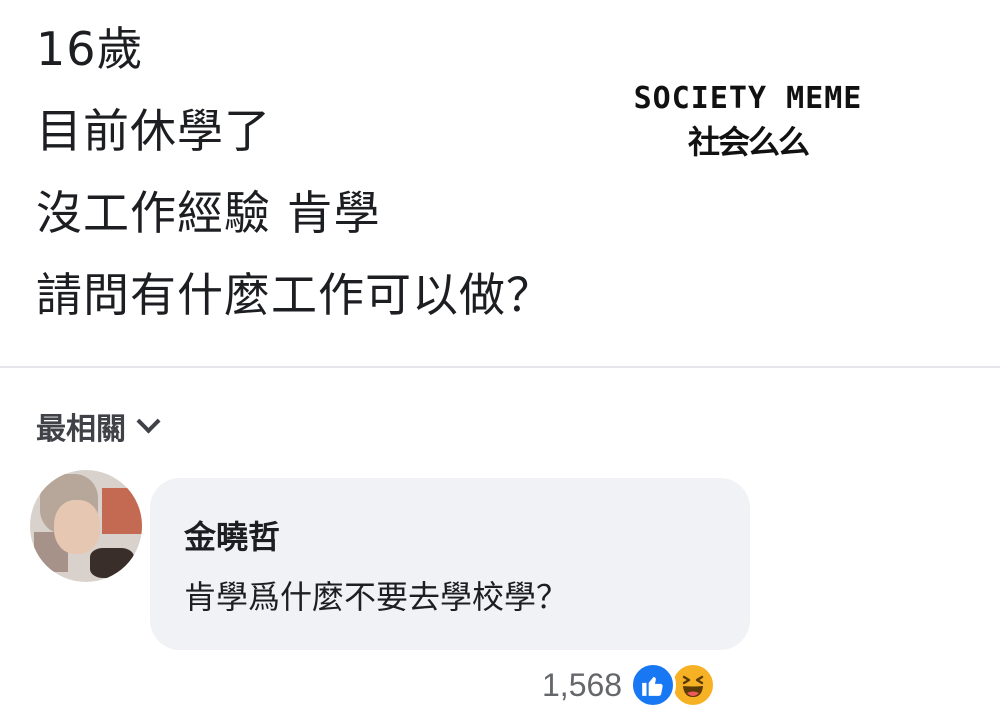  What do you see at coordinates (748, 98) in the screenshot?
I see `watermark-english: SOCIETY MEME` at bounding box center [748, 98].